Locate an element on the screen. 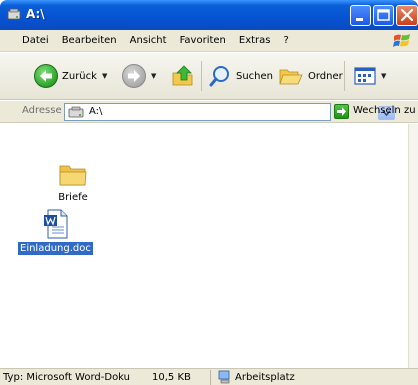 Image resolution: width=418 pixels, height=385 pixels. go-arrow-icon is located at coordinates (341, 111).